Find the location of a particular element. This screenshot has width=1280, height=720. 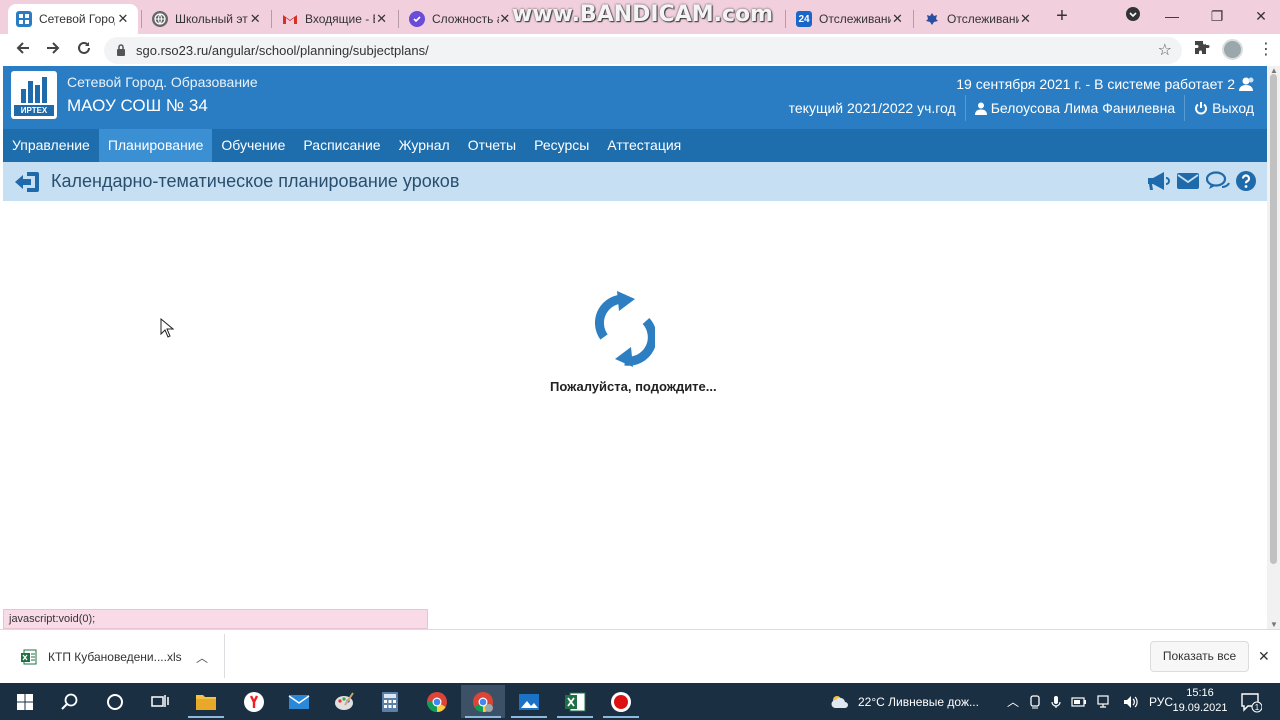

system-tray: ︿ РУС is located at coordinates (1090, 701).